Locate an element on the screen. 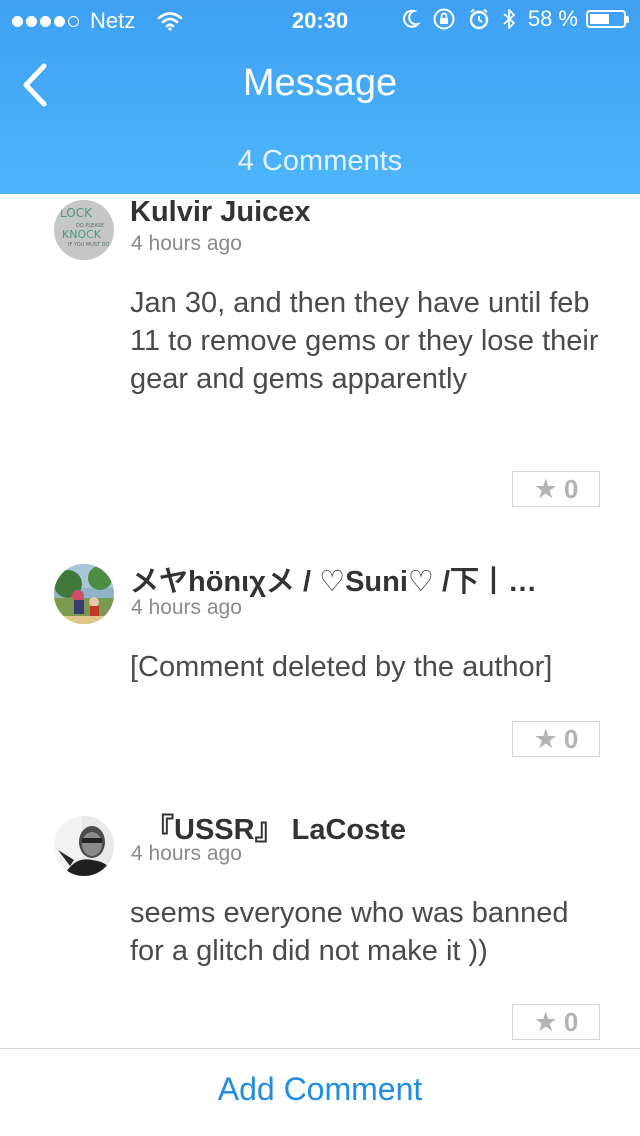 The width and height of the screenshot is (640, 1136). svg-text: LOCK is located at coordinates (76, 213).